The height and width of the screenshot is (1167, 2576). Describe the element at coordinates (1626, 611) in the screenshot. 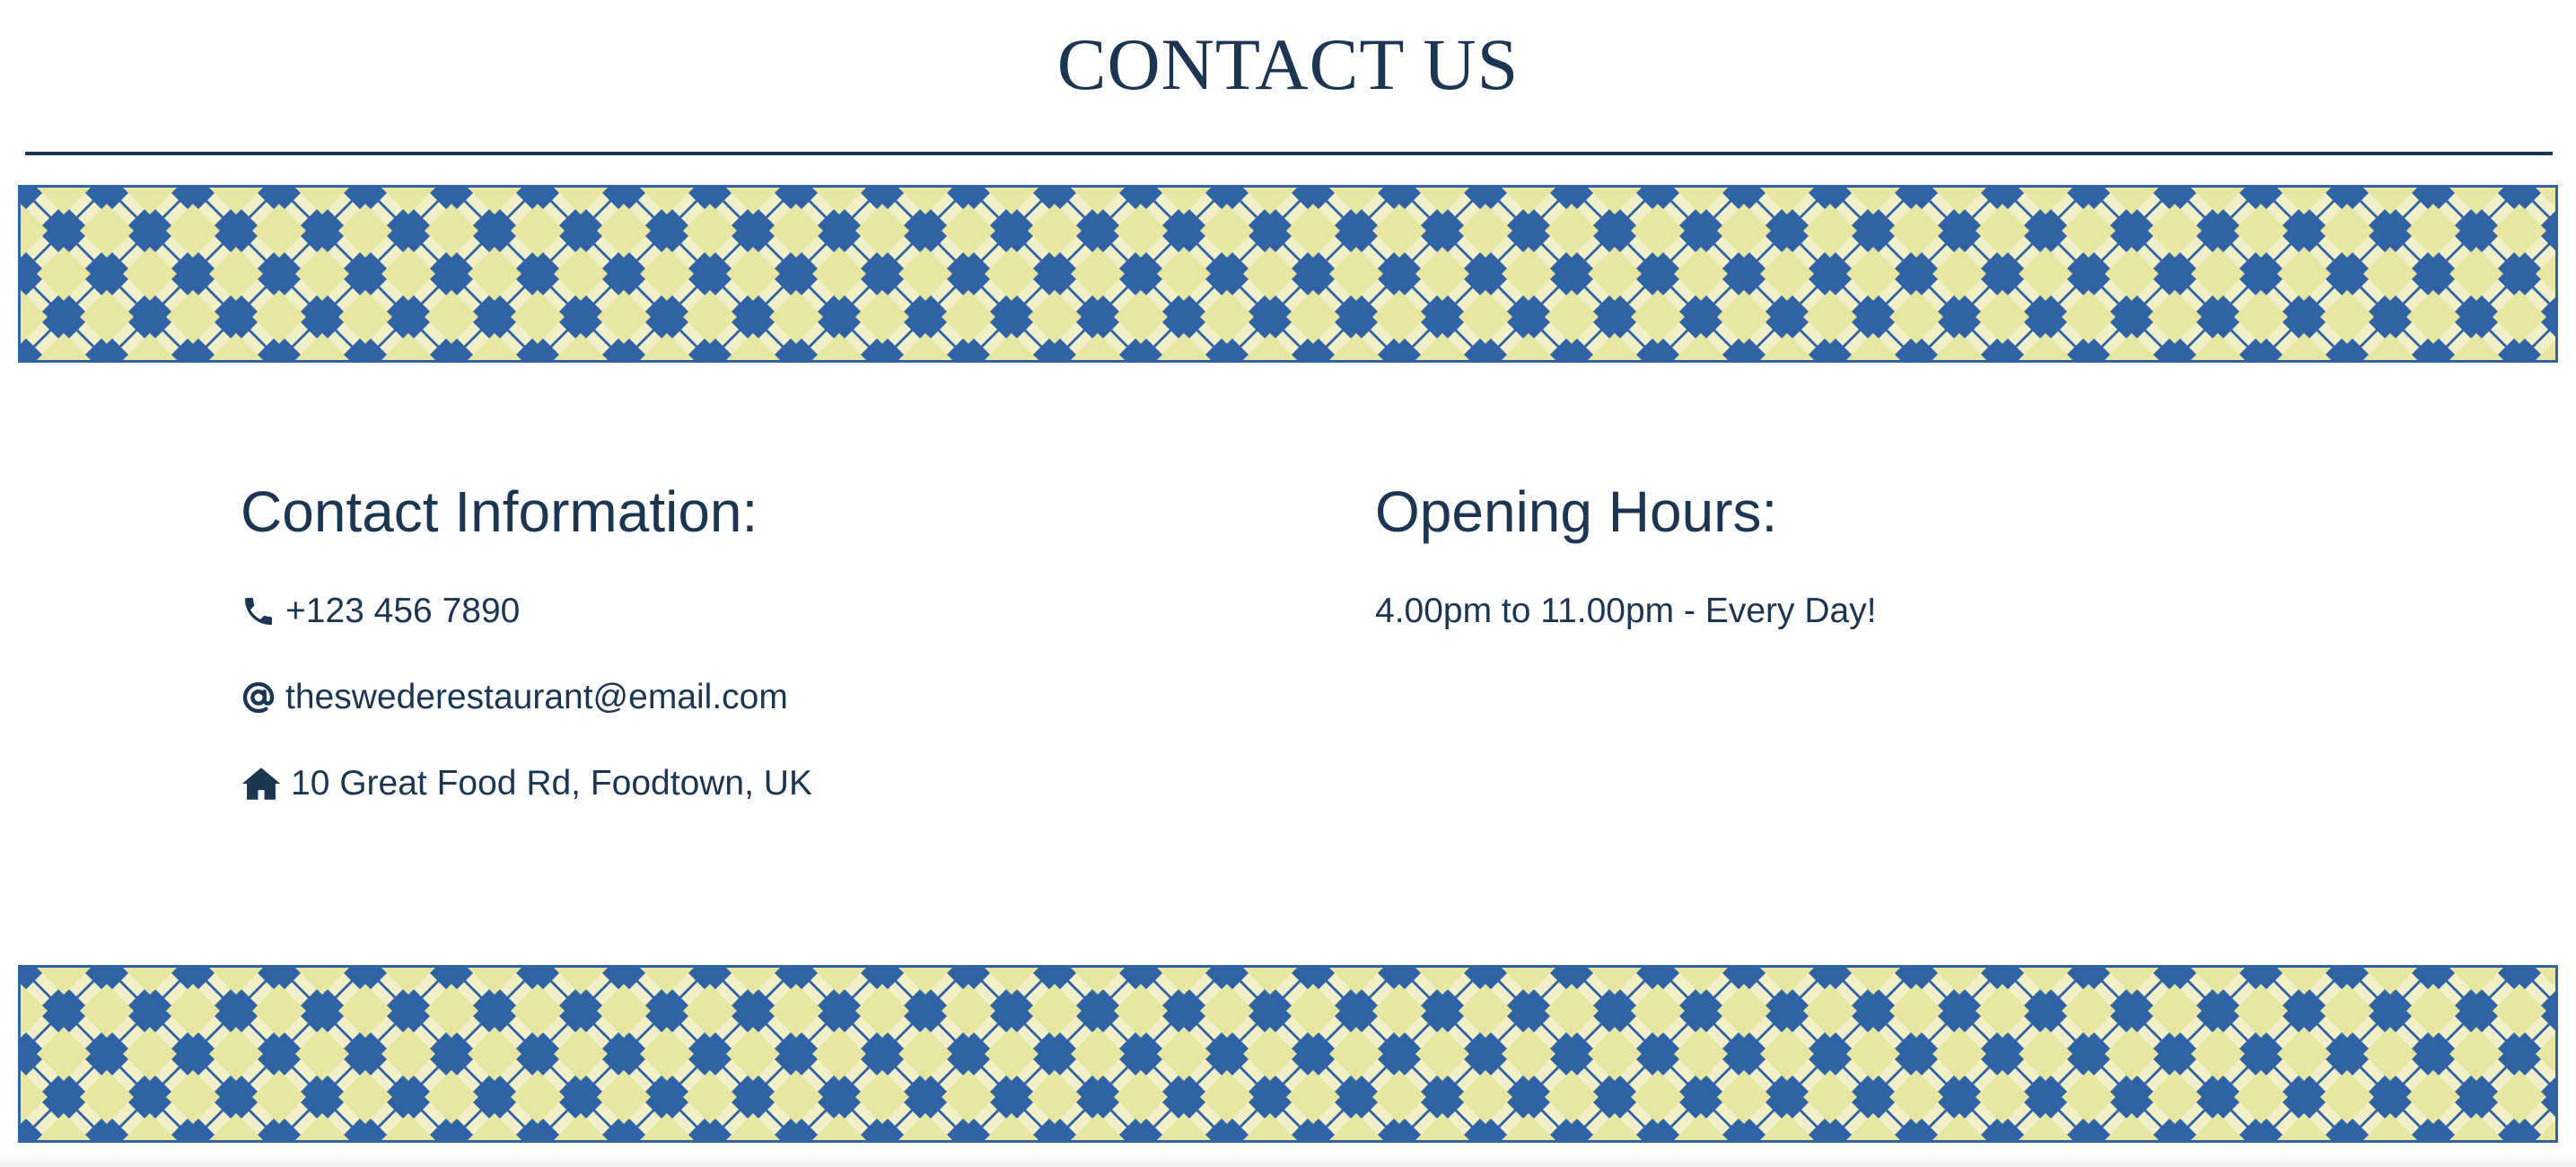

I see `opening-hours-text: 4.00pm to 11.00pm - Every Day!` at that location.